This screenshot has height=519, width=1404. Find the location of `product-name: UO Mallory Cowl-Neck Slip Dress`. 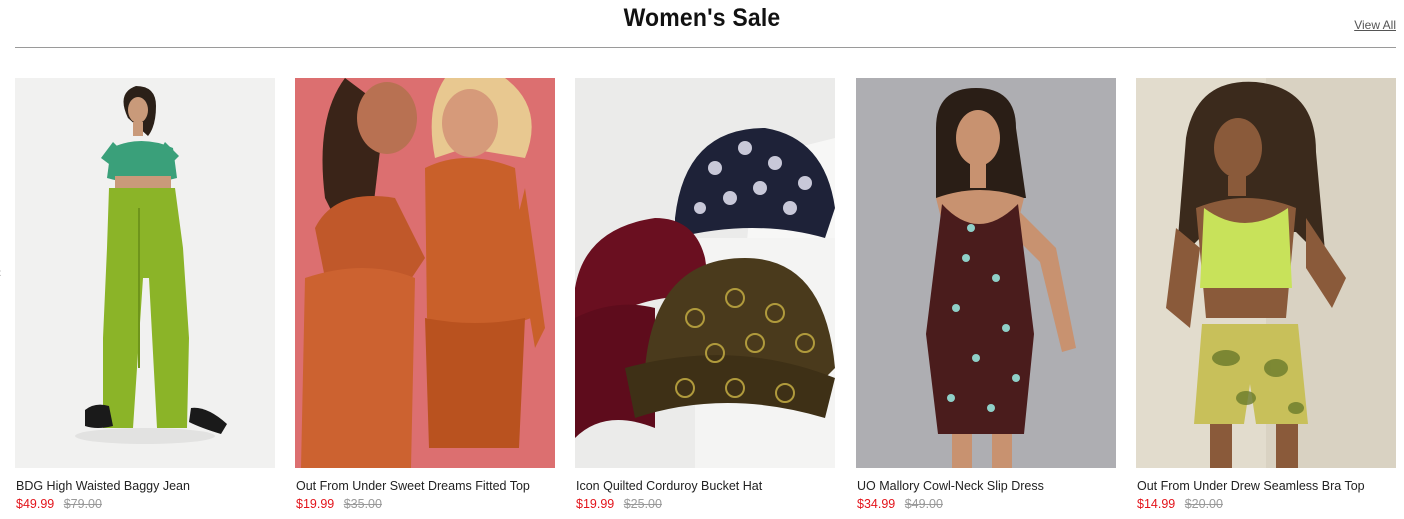

product-name: UO Mallory Cowl-Neck Slip Dress is located at coordinates (987, 486).